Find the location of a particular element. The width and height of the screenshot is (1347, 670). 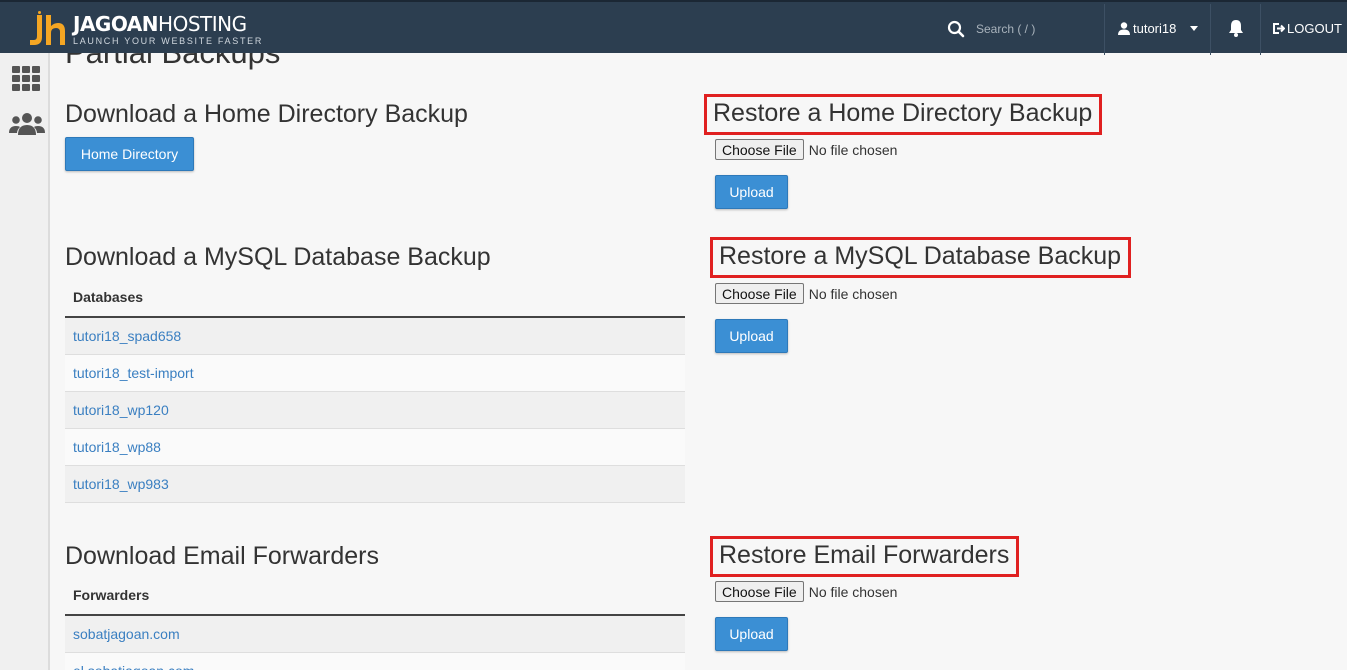

logout-button: LOGOUT is located at coordinates (1307, 28).